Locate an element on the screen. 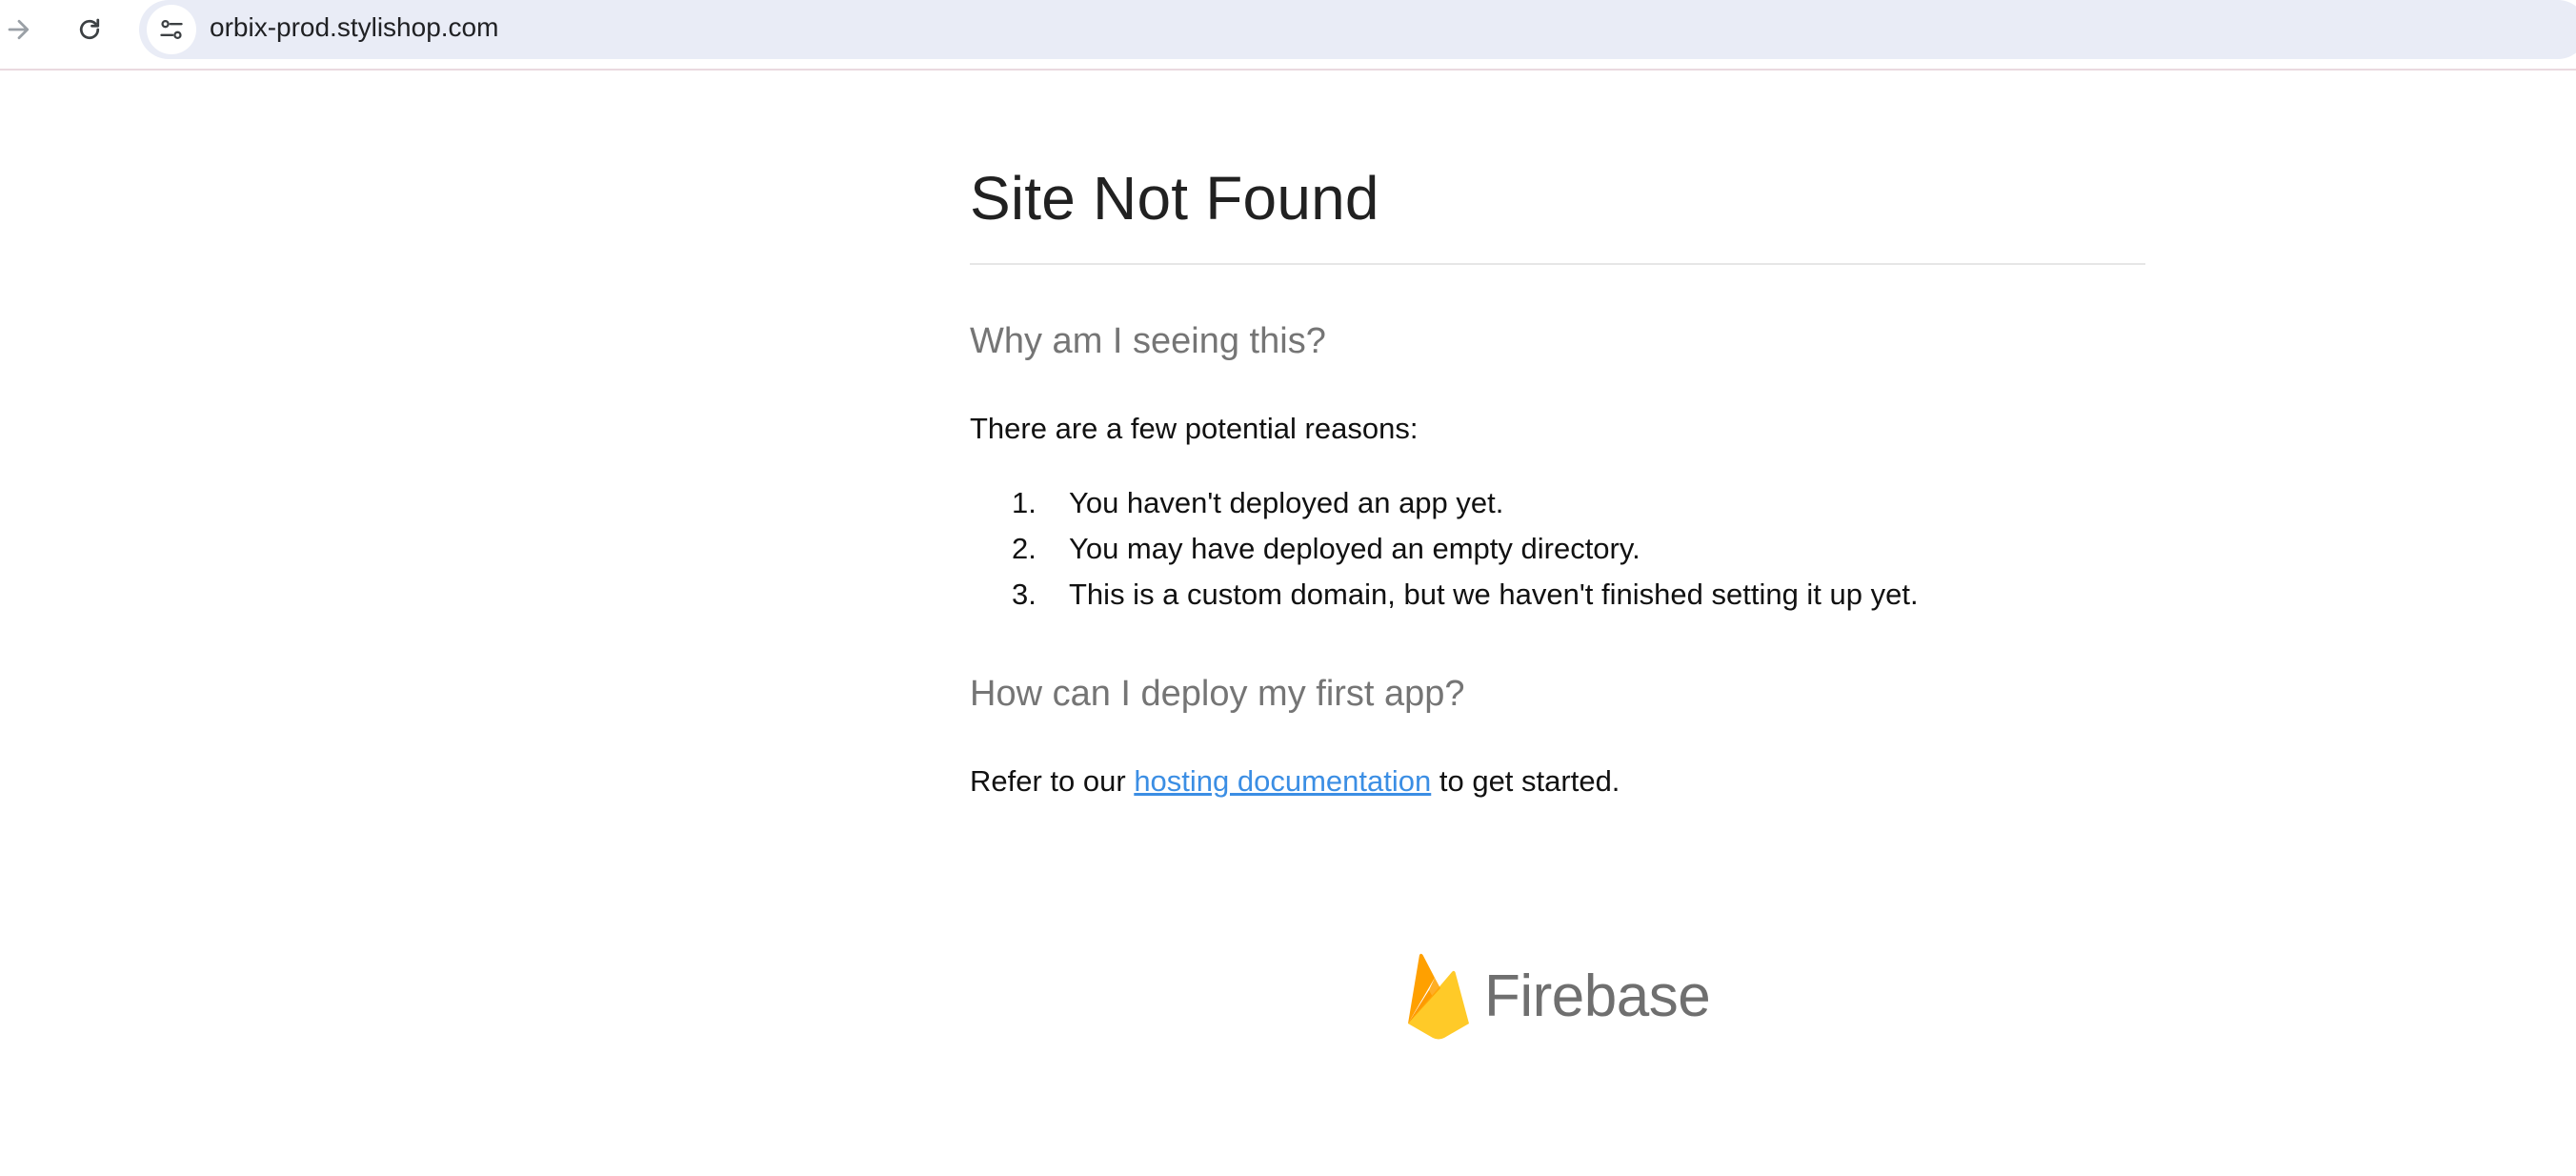 This screenshot has height=1176, width=2576. reload-icon is located at coordinates (89, 29).